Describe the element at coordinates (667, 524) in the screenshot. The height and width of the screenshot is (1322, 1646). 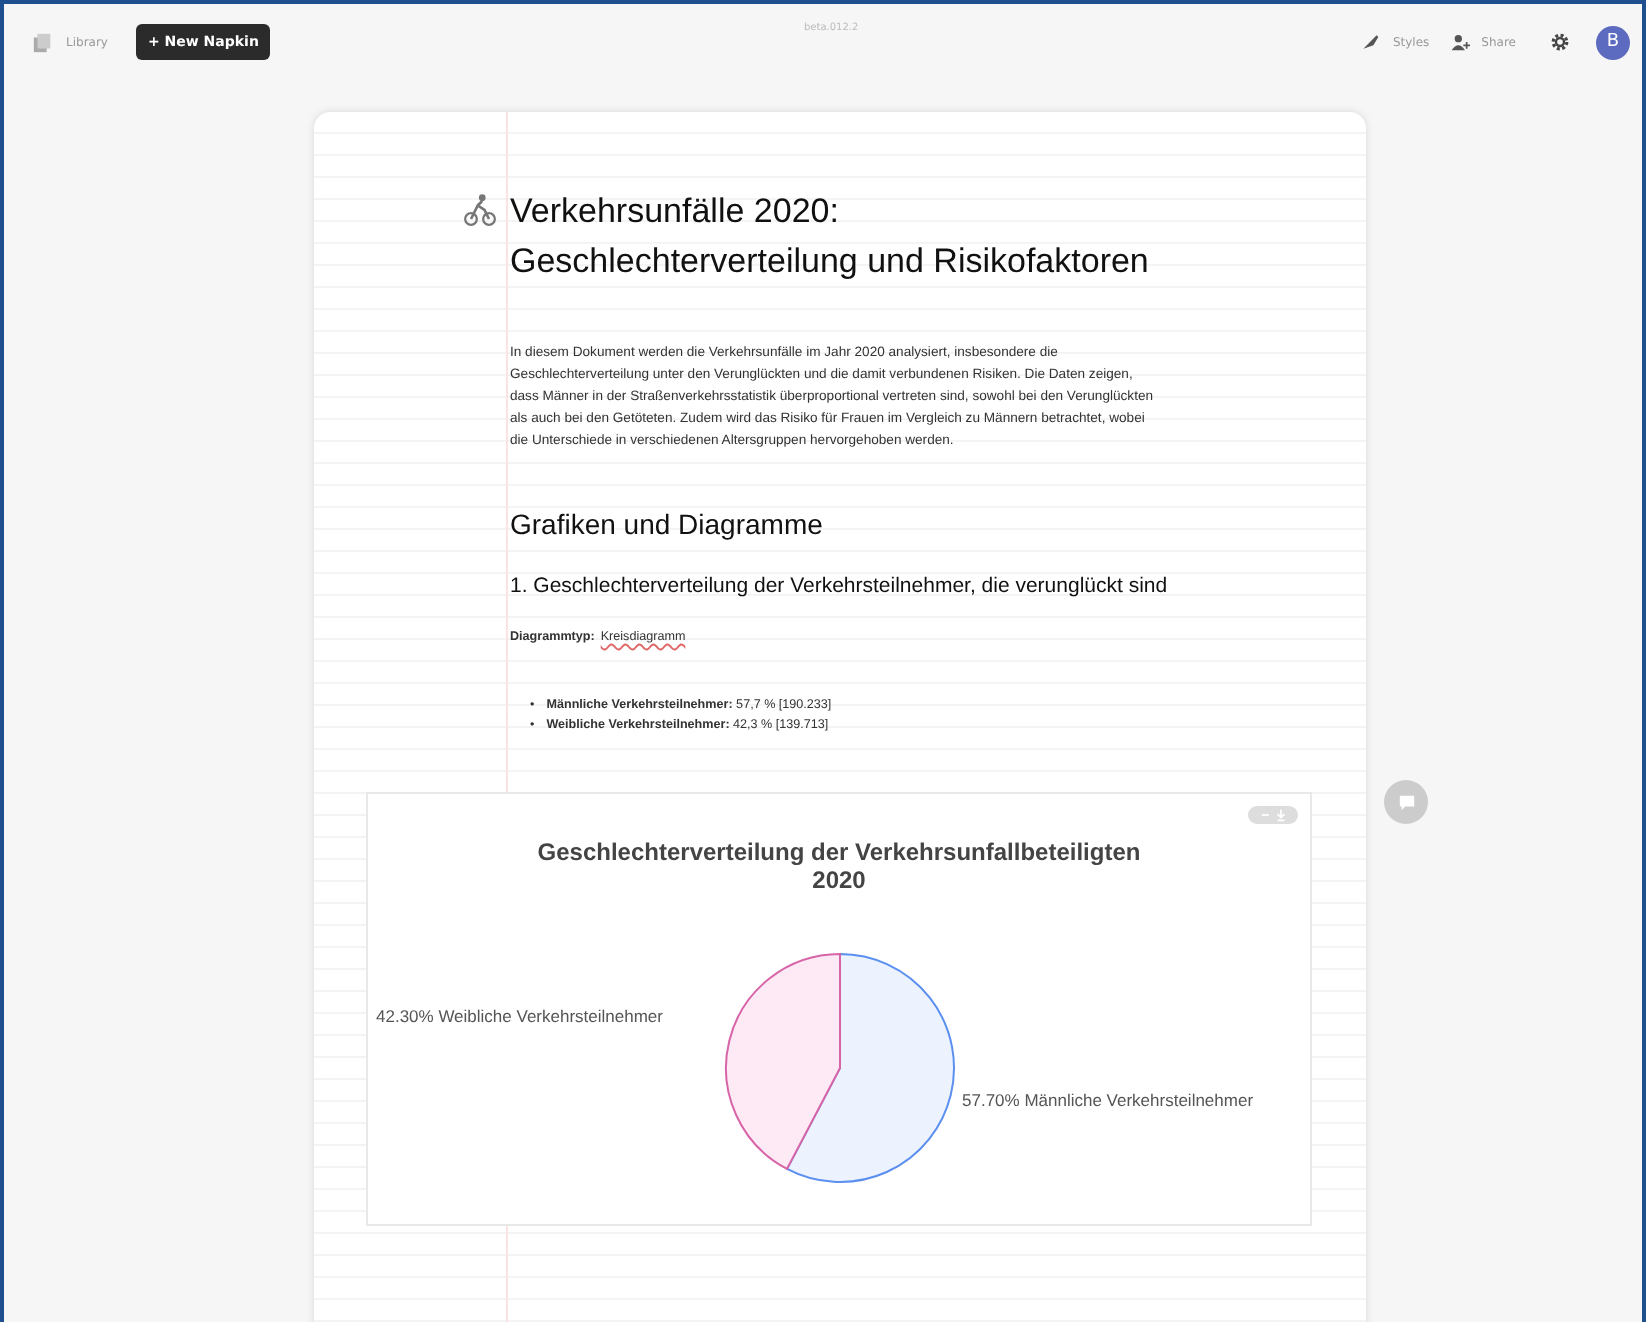
I see `section-heading: Grafiken und Diagramme` at that location.